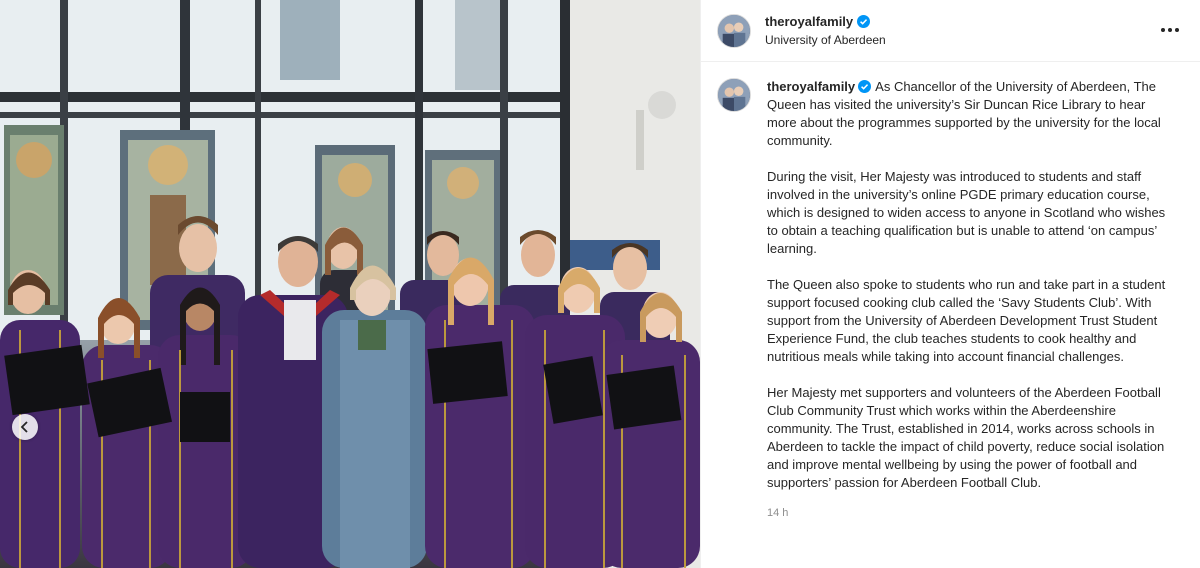 This screenshot has width=1200, height=568. I want to click on caption-avatar, so click(734, 95).